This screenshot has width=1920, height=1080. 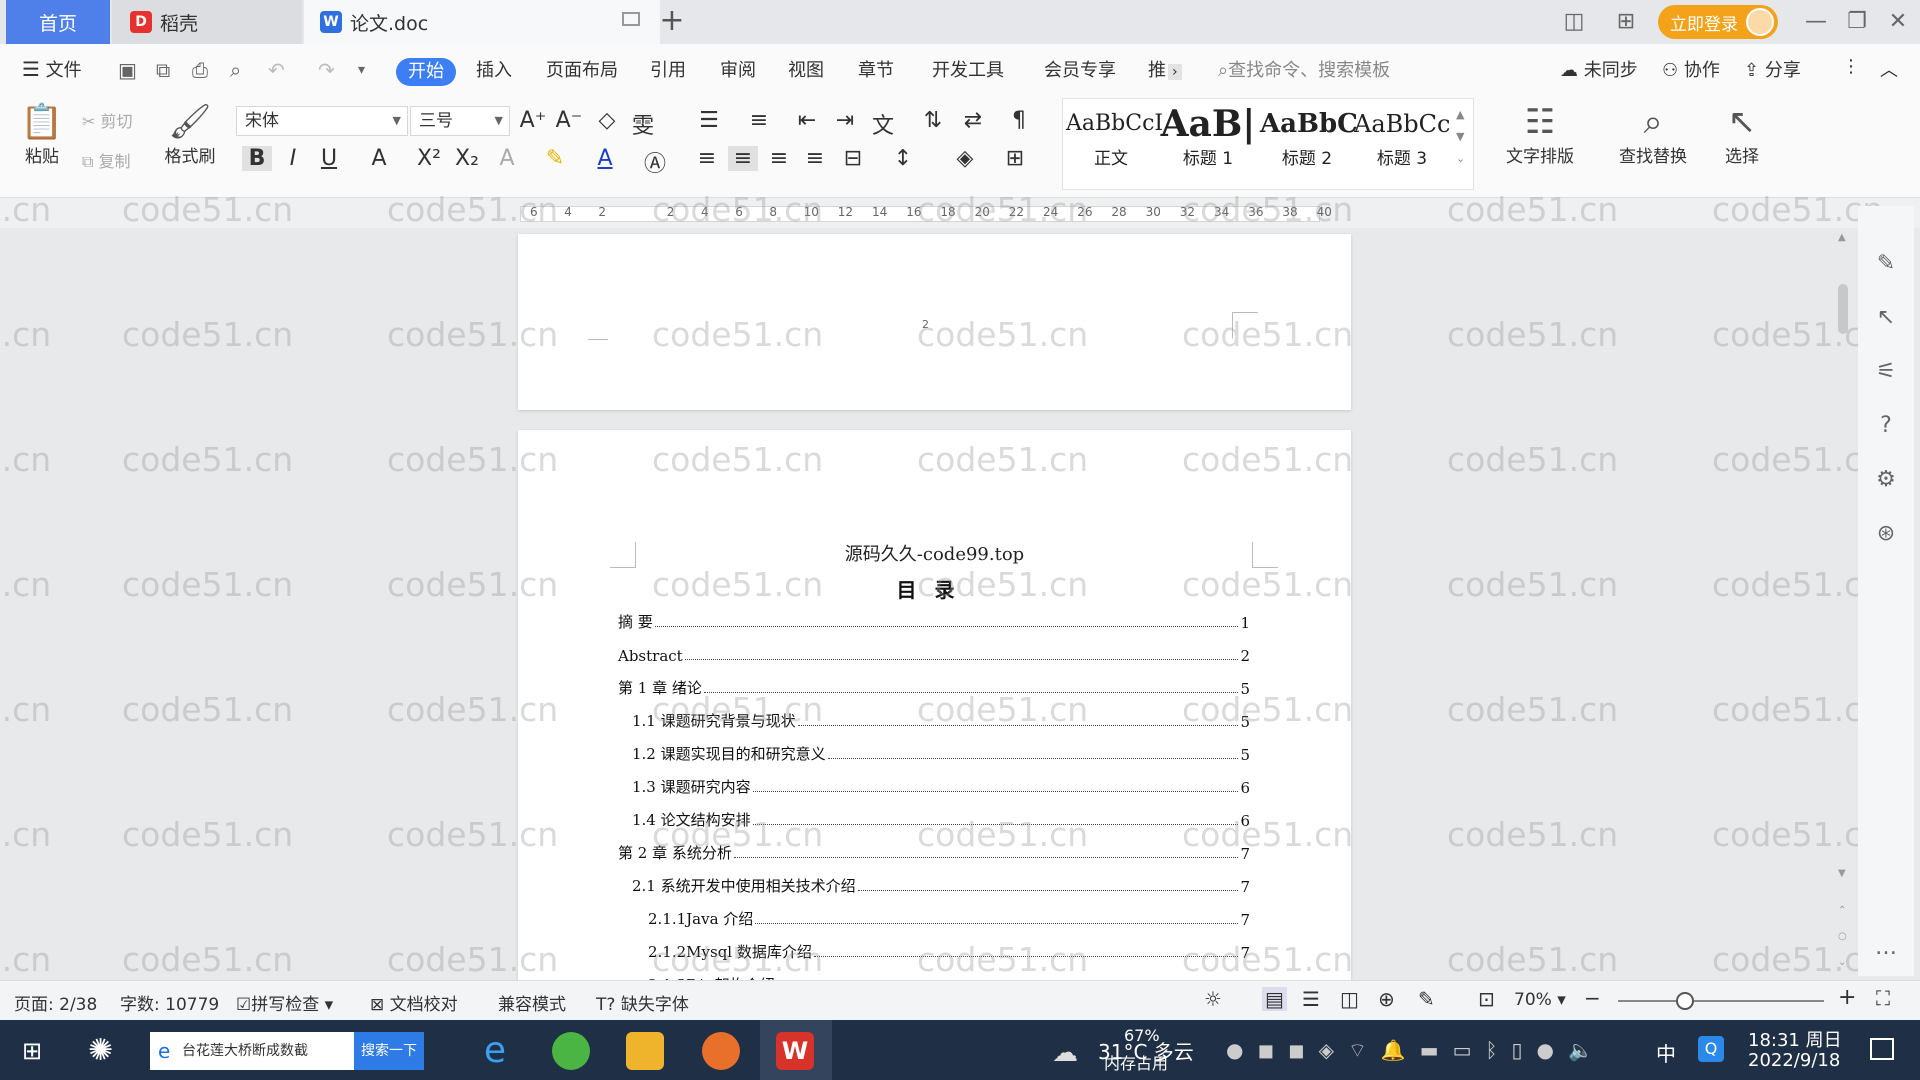 What do you see at coordinates (1691, 69) in the screenshot?
I see `collab-button: ⚇ 协作` at bounding box center [1691, 69].